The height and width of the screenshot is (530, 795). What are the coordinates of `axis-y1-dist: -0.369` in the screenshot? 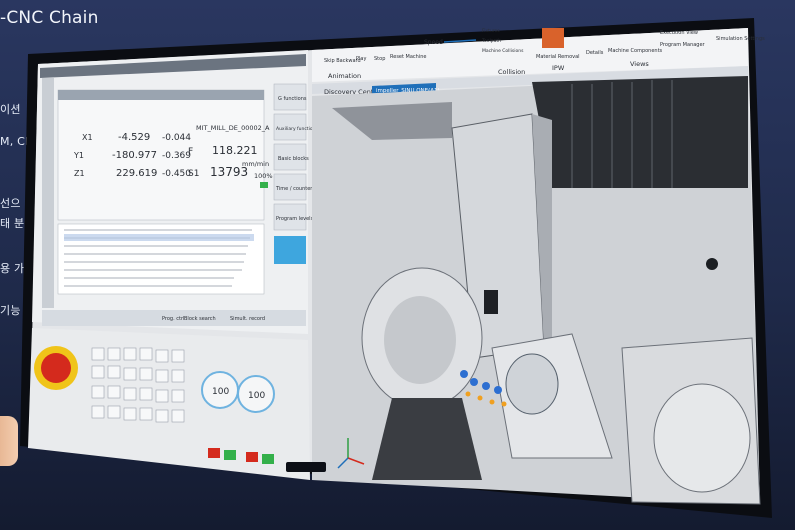 It's located at (176, 156).